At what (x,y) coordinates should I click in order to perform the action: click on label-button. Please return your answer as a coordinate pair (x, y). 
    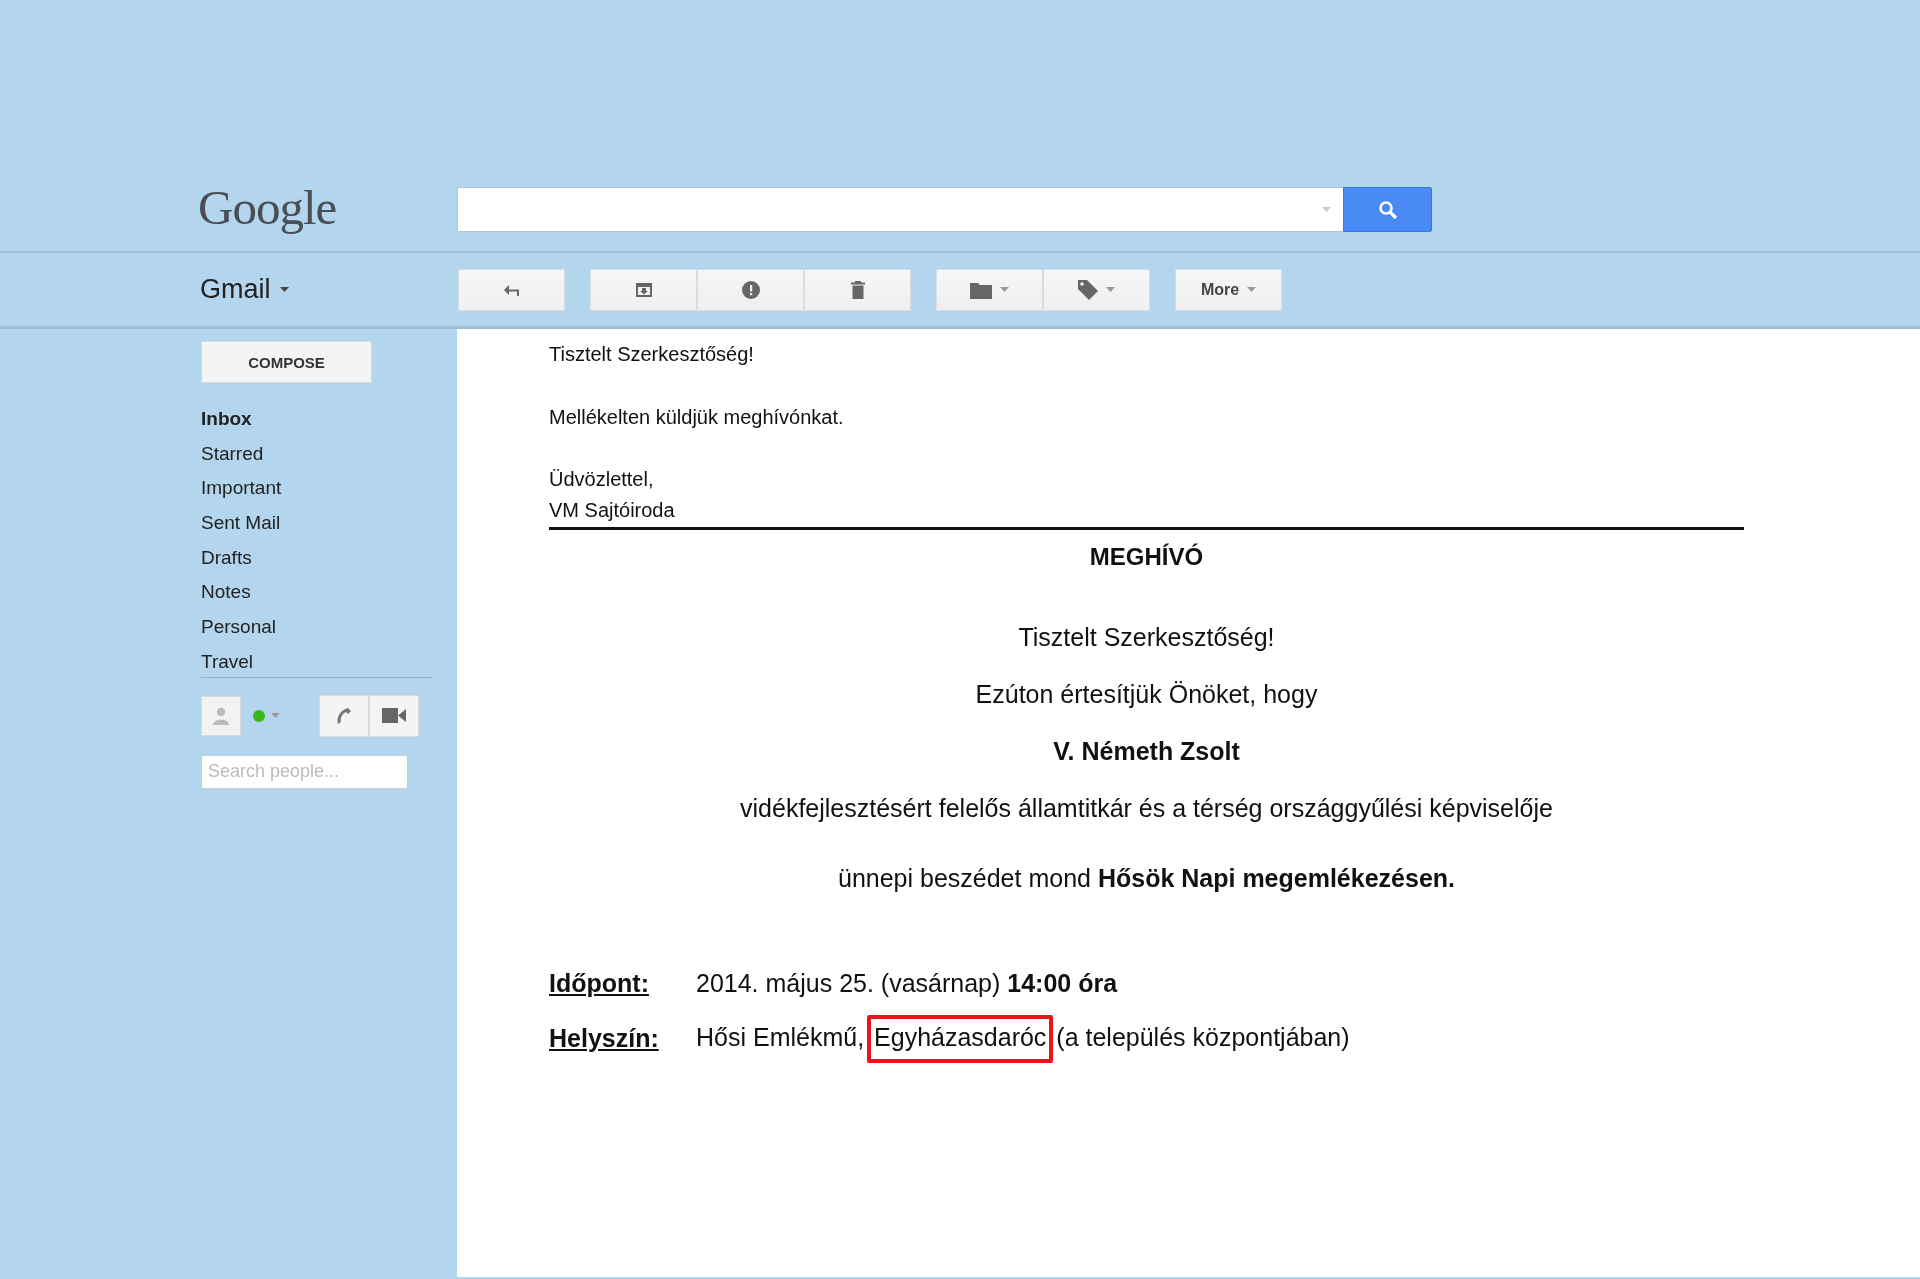
    Looking at the image, I should click on (1096, 289).